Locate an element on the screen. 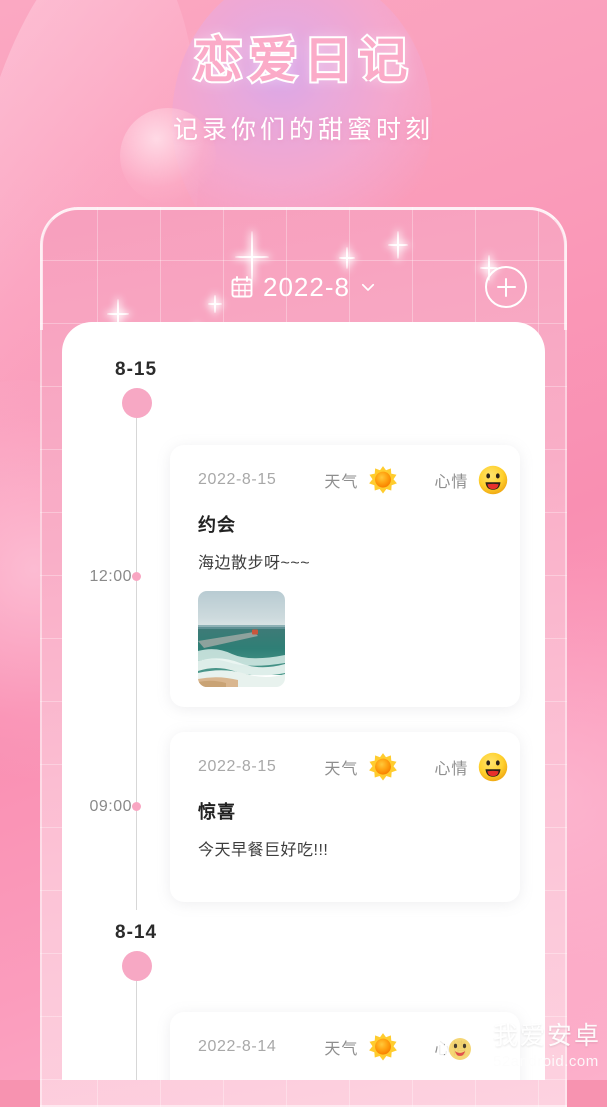 The height and width of the screenshot is (1107, 607). hero-section: 恋爱日记 记录你们的甜蜜时刻 is located at coordinates (303, 89).